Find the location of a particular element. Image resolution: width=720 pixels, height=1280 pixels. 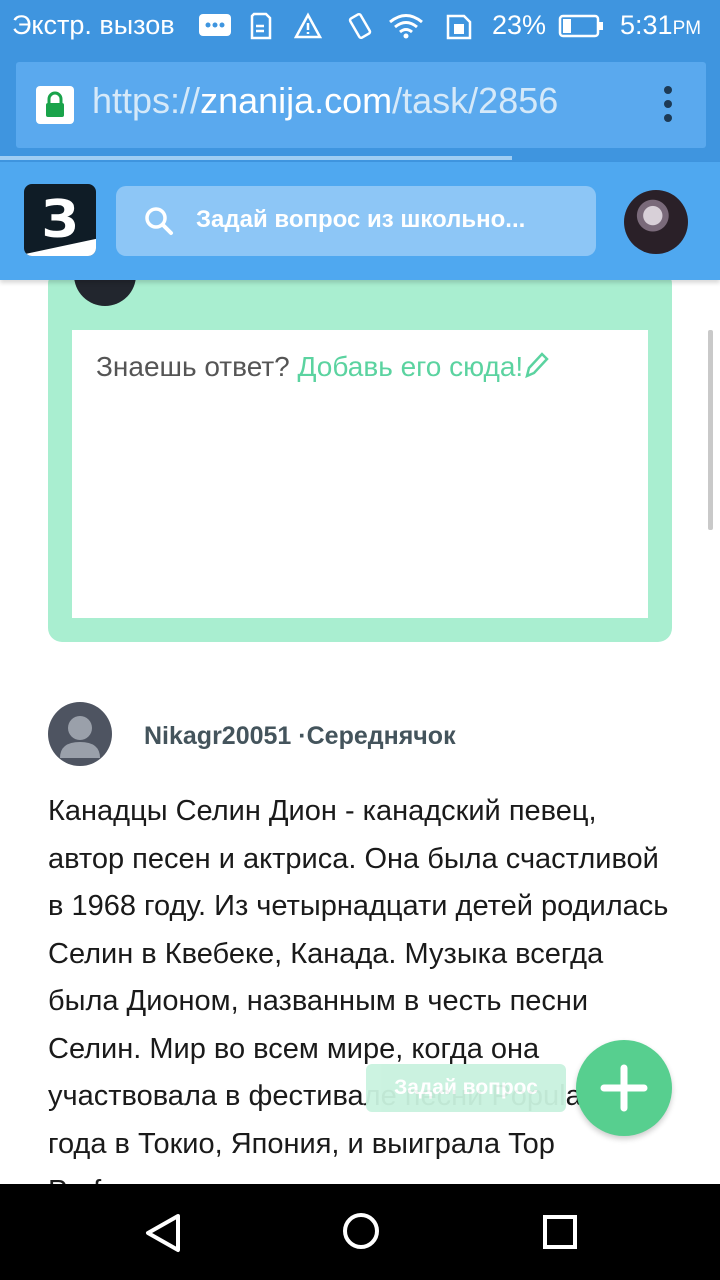

page-load-progress is located at coordinates (256, 158).